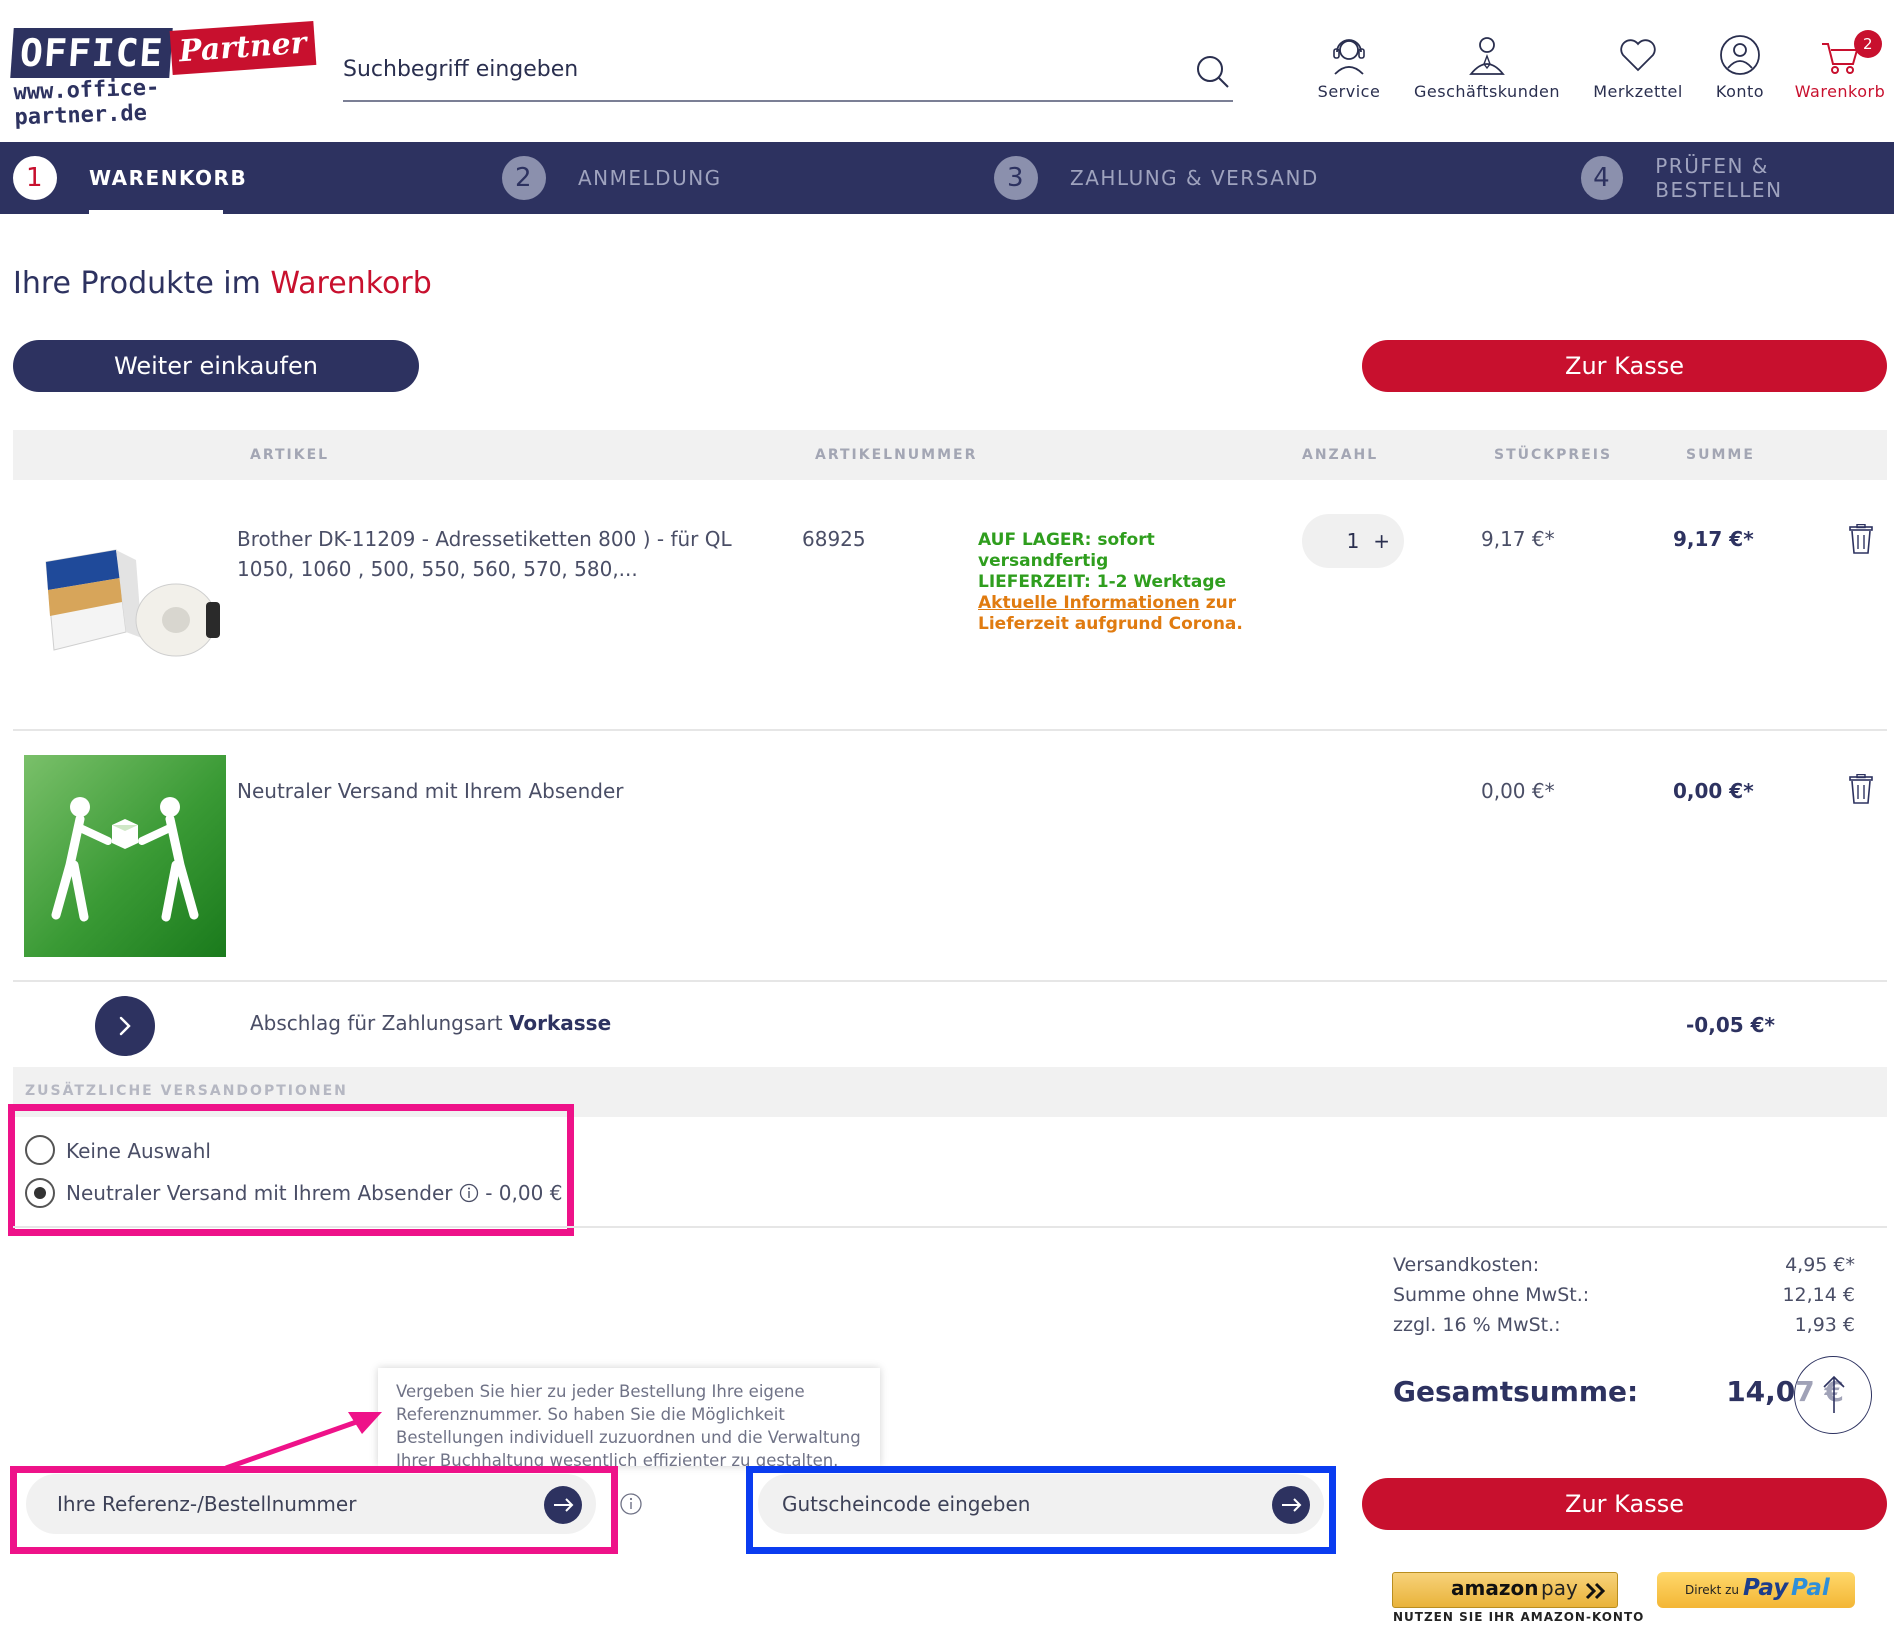 The image size is (1894, 1652). I want to click on paypal-pal-text: Pal, so click(1810, 1588).